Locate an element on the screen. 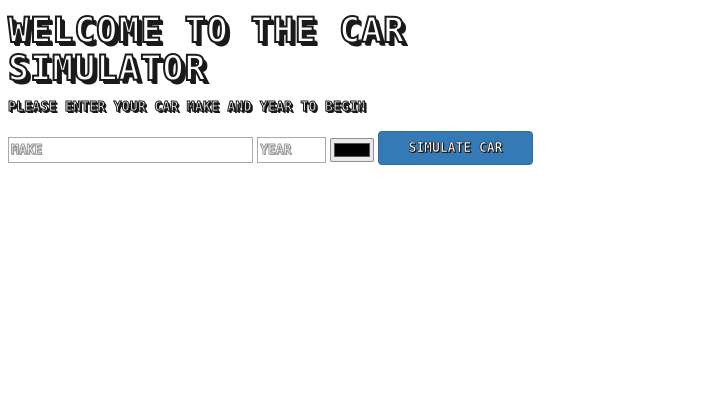 The height and width of the screenshot is (408, 722). car-form: SIMULATE CAR is located at coordinates (270, 148).